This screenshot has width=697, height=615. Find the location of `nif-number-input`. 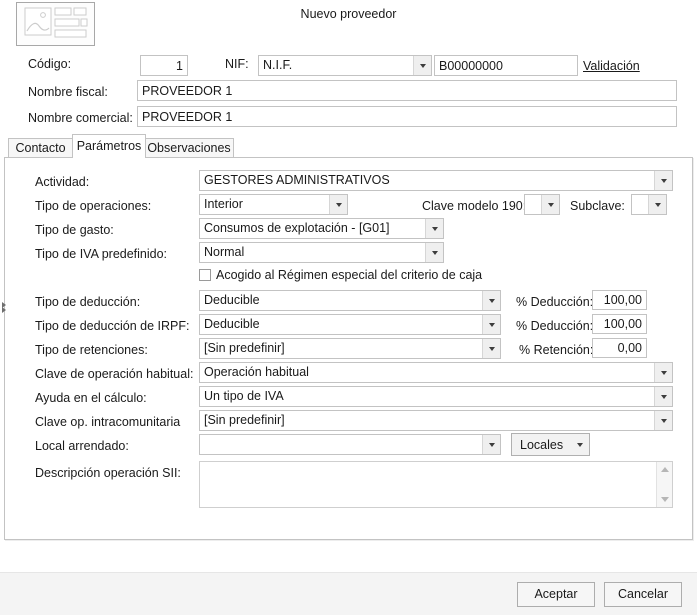

nif-number-input is located at coordinates (506, 65).